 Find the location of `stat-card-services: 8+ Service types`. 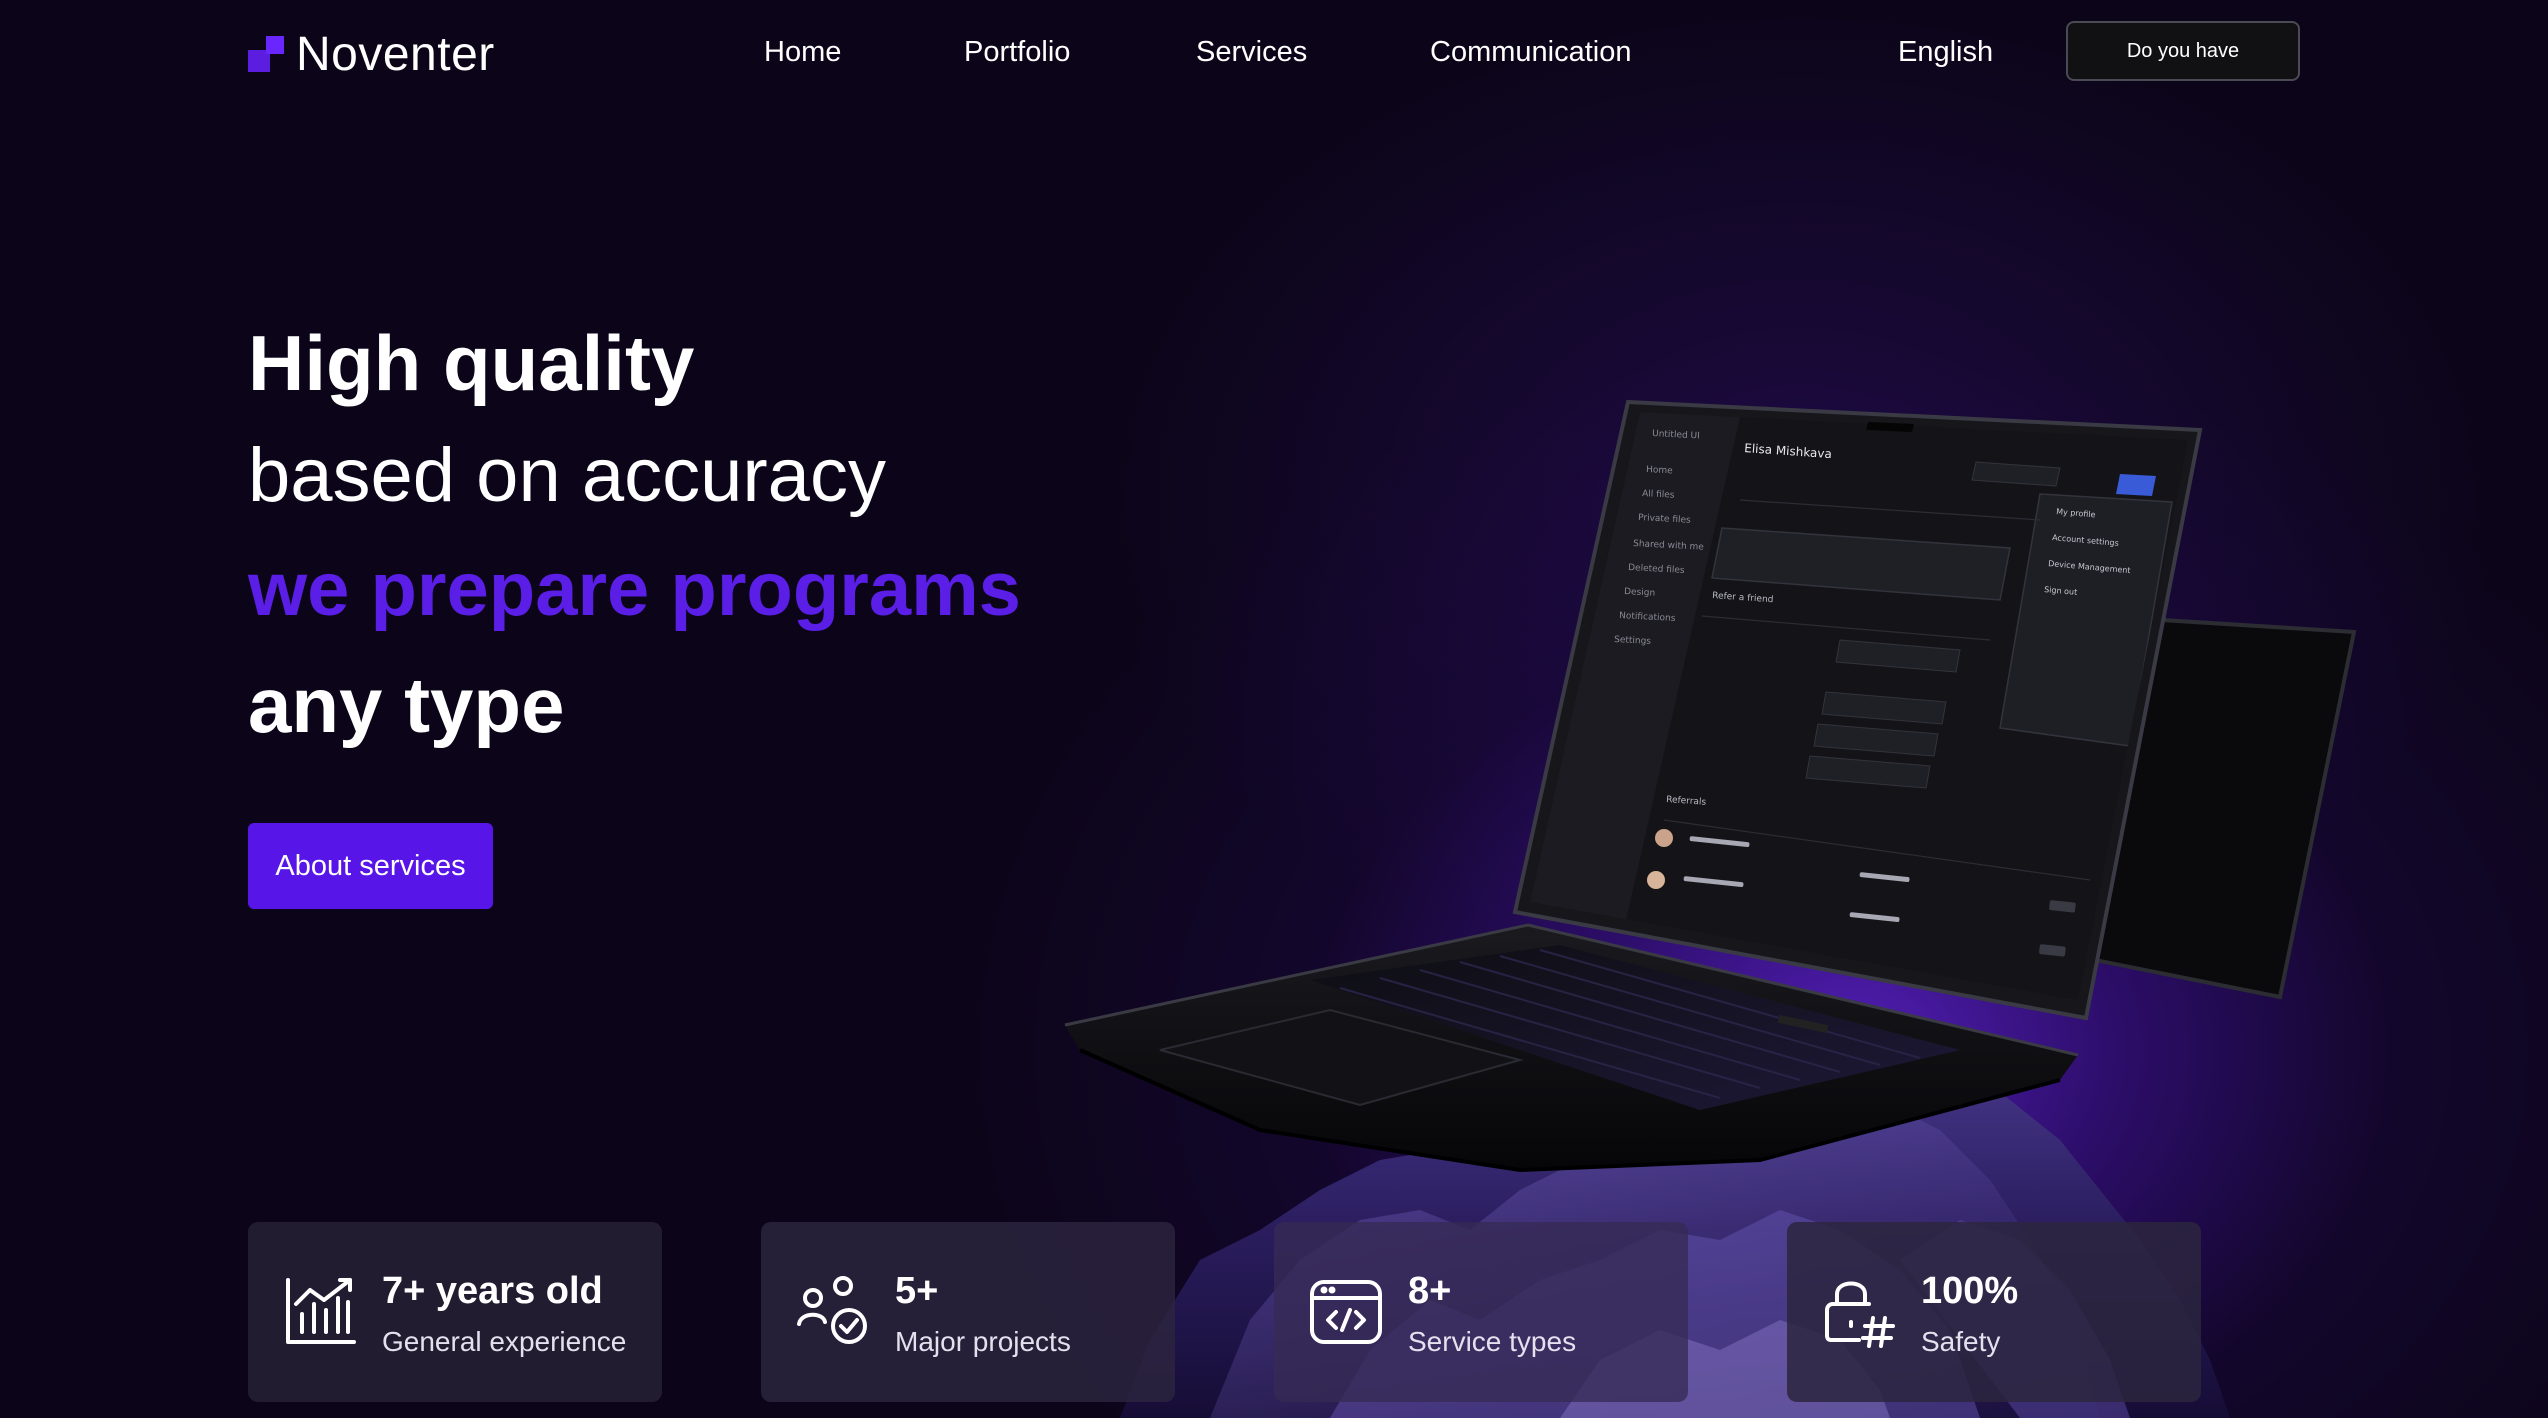

stat-card-services: 8+ Service types is located at coordinates (1481, 1312).